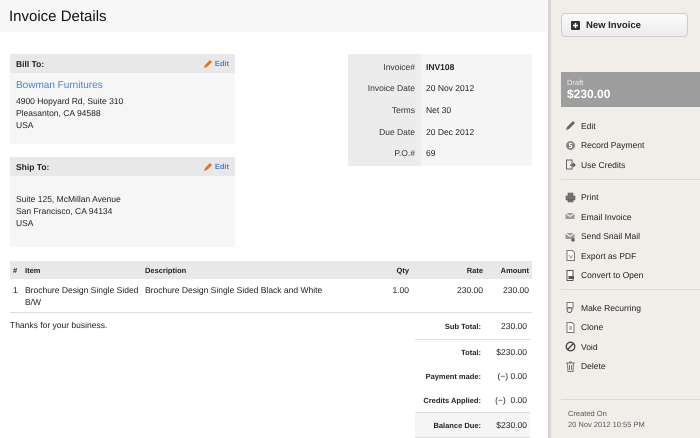 The width and height of the screenshot is (700, 438). I want to click on card-heading: Ship To:, so click(33, 167).